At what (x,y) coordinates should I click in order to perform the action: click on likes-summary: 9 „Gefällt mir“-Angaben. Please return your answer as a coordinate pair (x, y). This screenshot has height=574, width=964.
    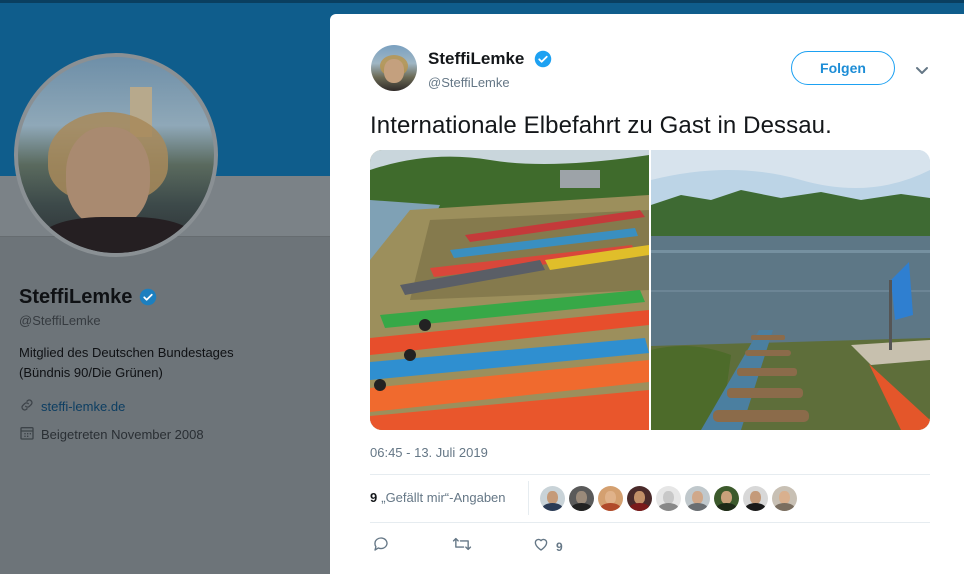
    Looking at the image, I should click on (438, 497).